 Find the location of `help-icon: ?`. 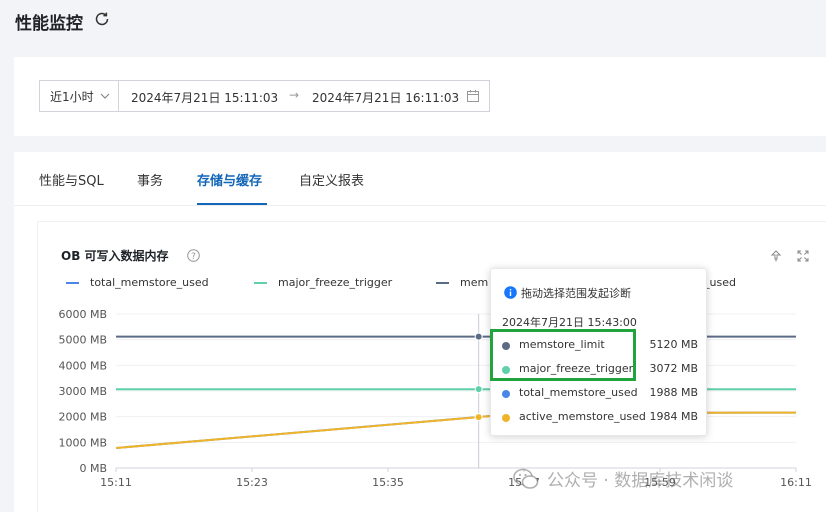

help-icon: ? is located at coordinates (193, 255).